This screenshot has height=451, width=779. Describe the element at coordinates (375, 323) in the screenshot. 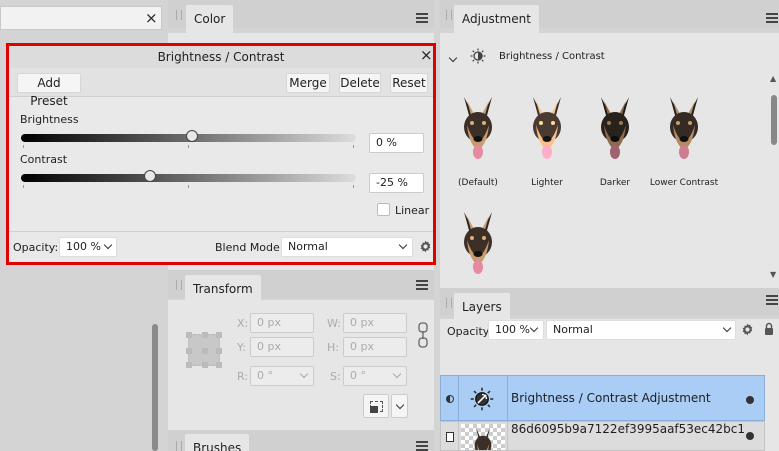

I see `w-field: 0 px` at that location.